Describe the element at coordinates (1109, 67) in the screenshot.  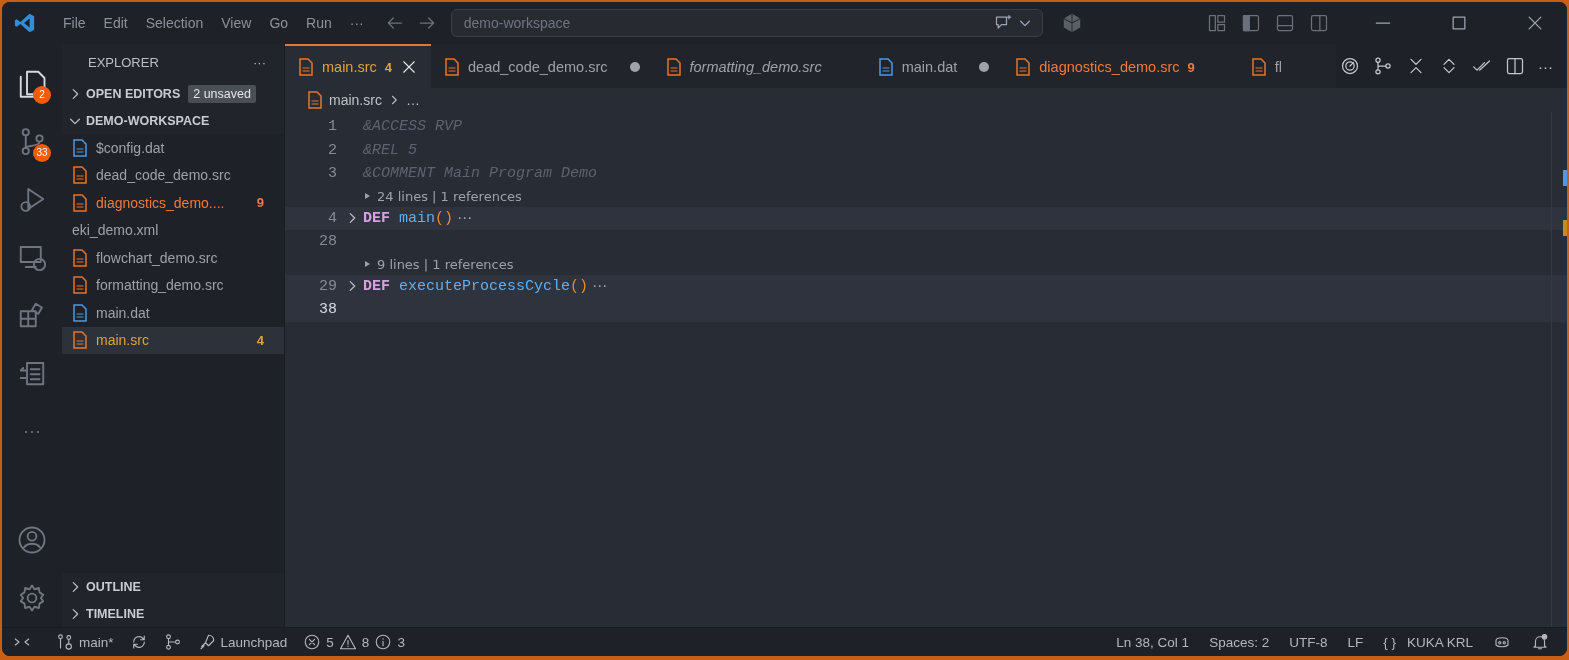
I see `tab-label: diagnostics_demo.src` at that location.